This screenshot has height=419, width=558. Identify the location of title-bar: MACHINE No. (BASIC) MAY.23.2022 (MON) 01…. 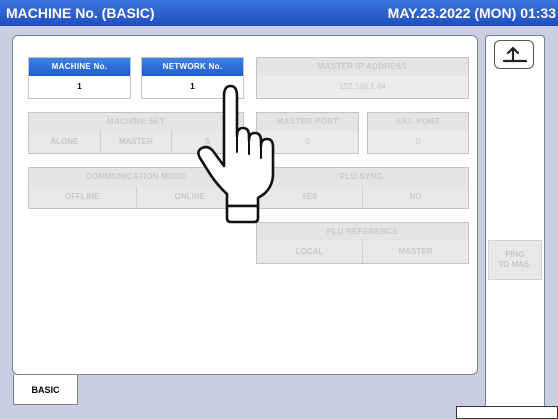
(279, 13).